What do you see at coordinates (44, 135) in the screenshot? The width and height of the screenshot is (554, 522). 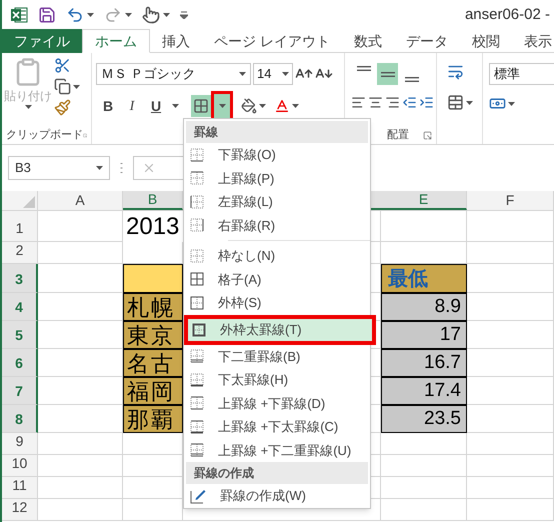 I see `group-label: クリップボード` at bounding box center [44, 135].